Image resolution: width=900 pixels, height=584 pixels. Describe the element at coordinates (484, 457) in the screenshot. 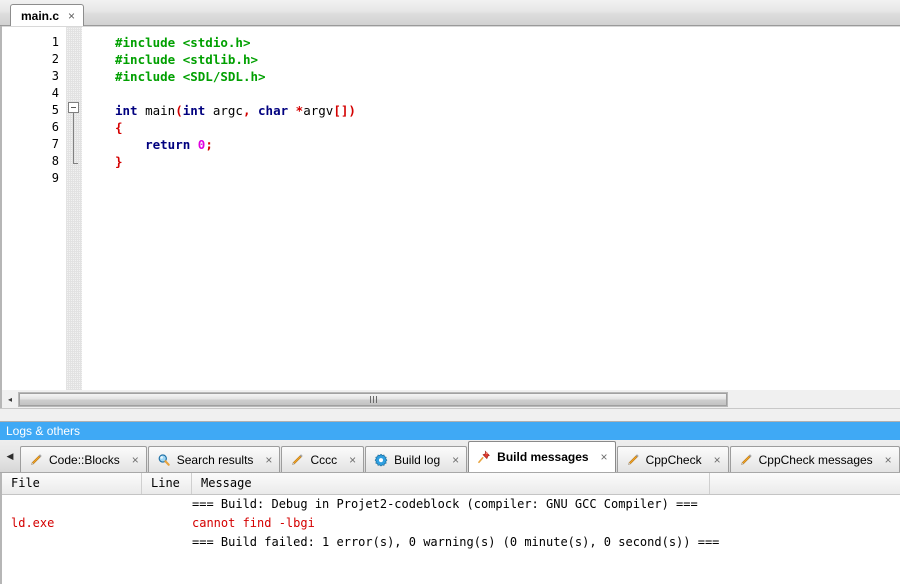

I see `pushpin-icon` at that location.